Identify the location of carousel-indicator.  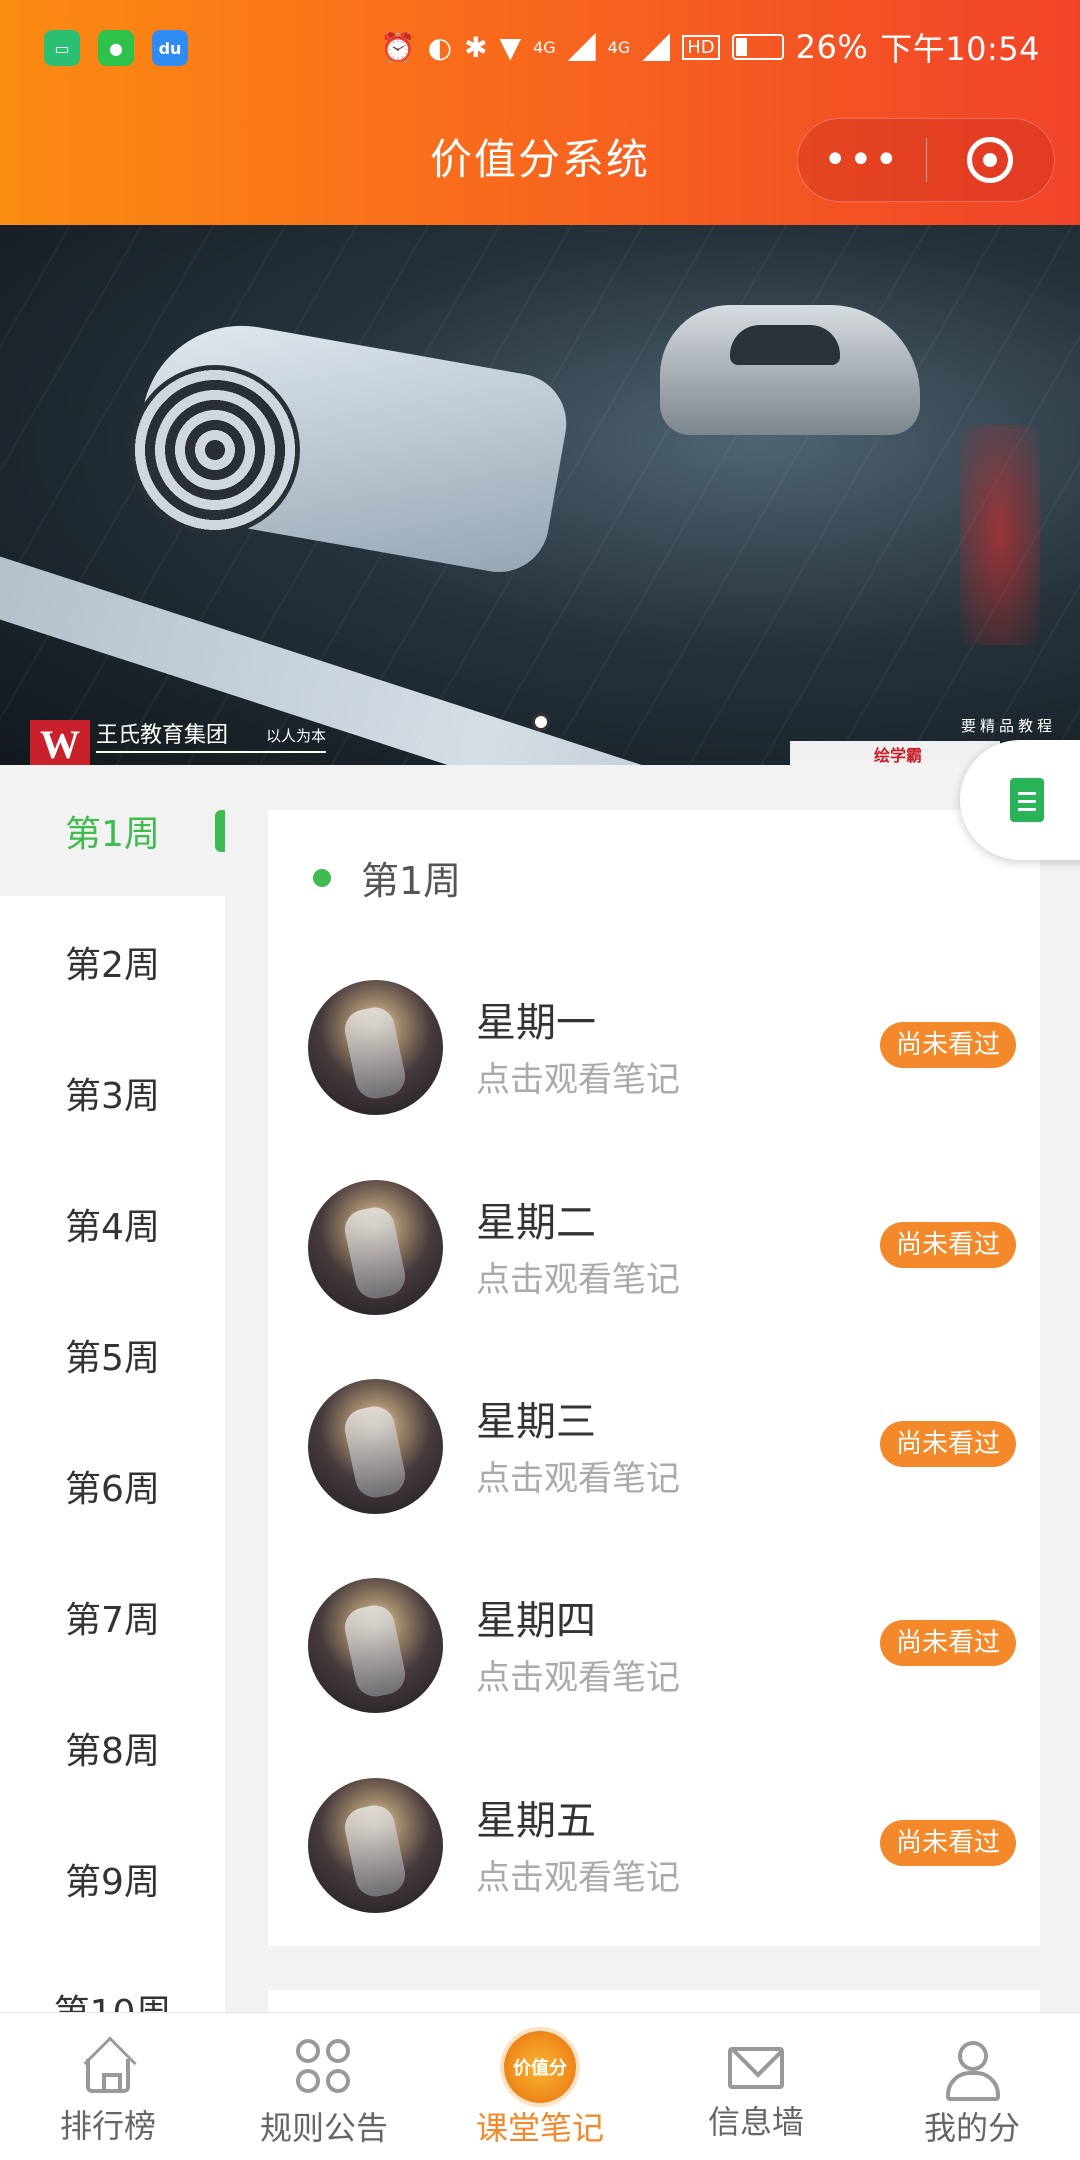
(541, 722).